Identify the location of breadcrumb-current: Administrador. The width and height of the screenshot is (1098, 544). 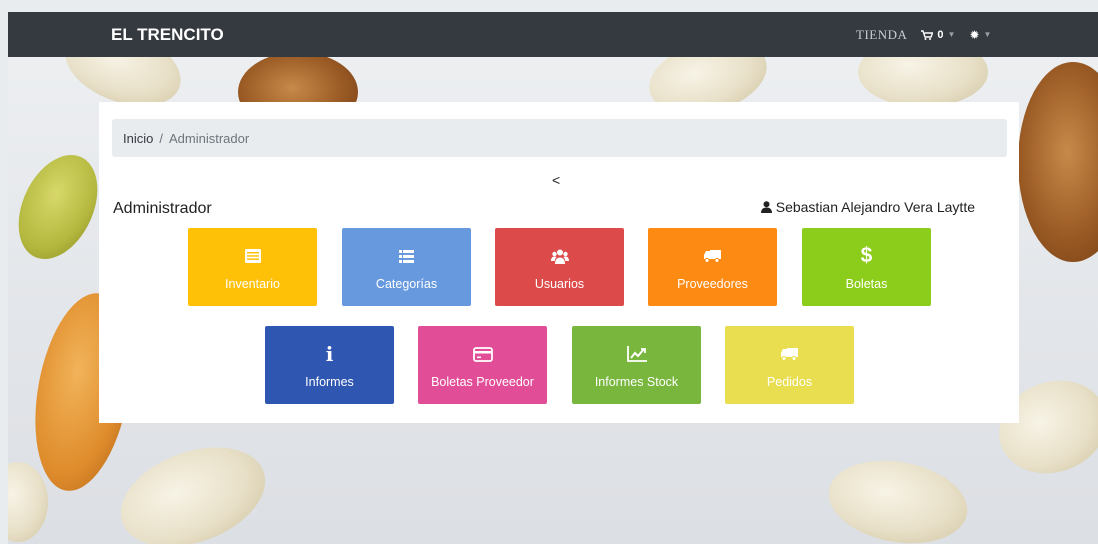
(209, 138).